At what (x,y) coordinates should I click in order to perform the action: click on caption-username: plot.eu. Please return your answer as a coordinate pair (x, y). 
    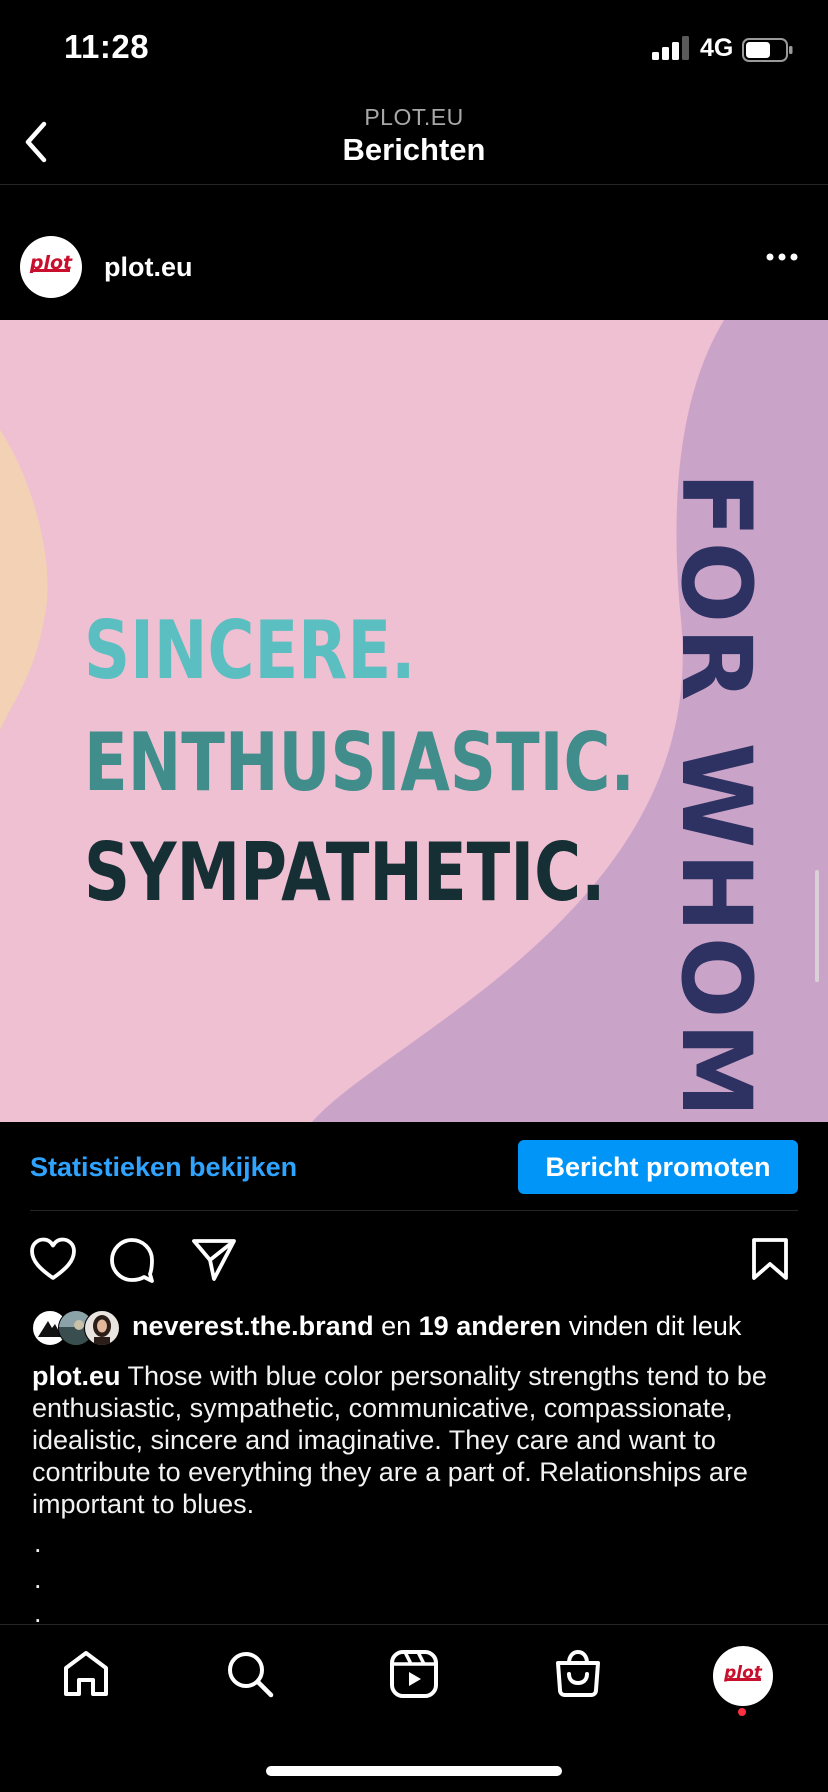
    Looking at the image, I should click on (76, 1376).